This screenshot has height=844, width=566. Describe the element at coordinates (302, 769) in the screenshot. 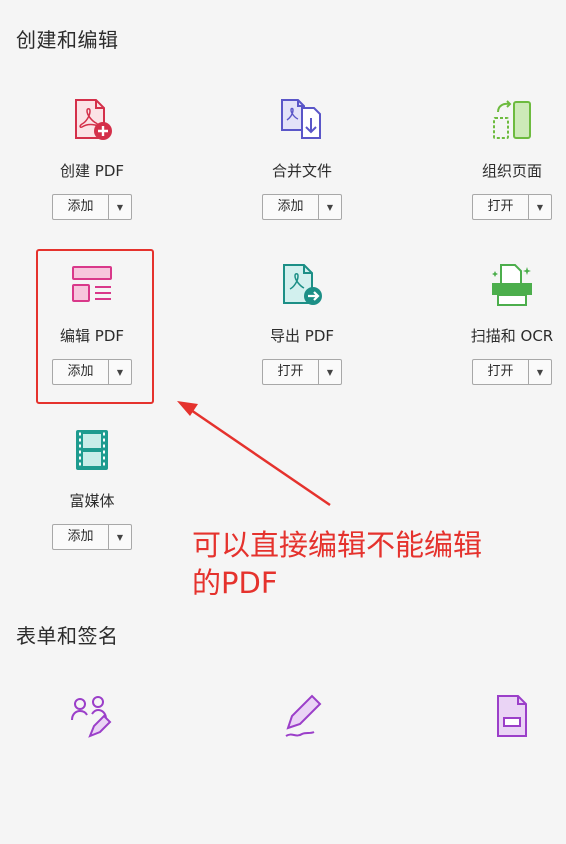

I see `tool-fill-sign` at that location.